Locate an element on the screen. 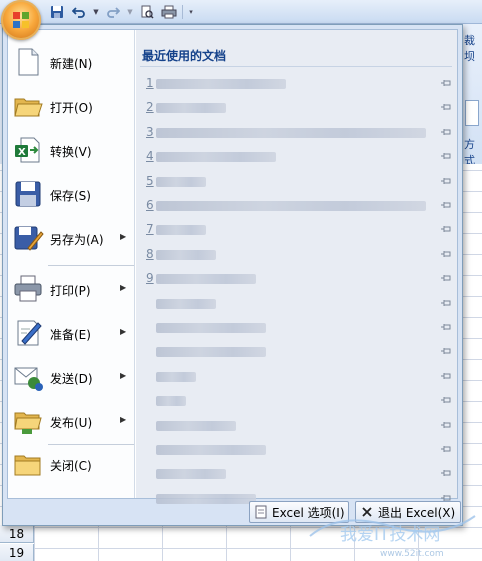 Image resolution: width=482 pixels, height=561 pixels. recent-document-item: 2 is located at coordinates (299, 108).